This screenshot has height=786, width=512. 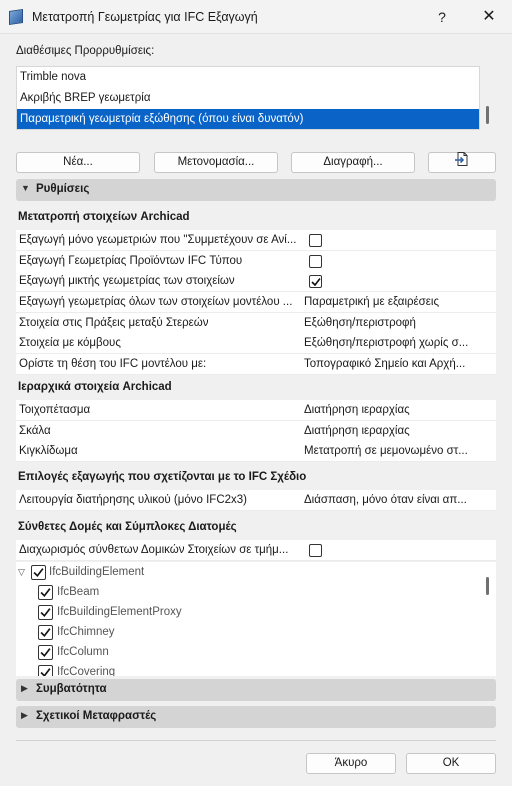 I want to click on setting-label: Ορίστε τη θέση του IFC μοντέλου με:, so click(x=113, y=364).